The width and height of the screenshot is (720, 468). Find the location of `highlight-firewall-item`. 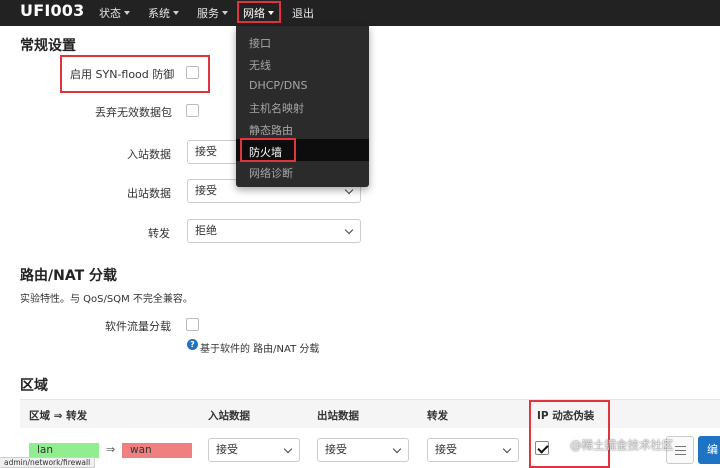

highlight-firewall-item is located at coordinates (268, 150).